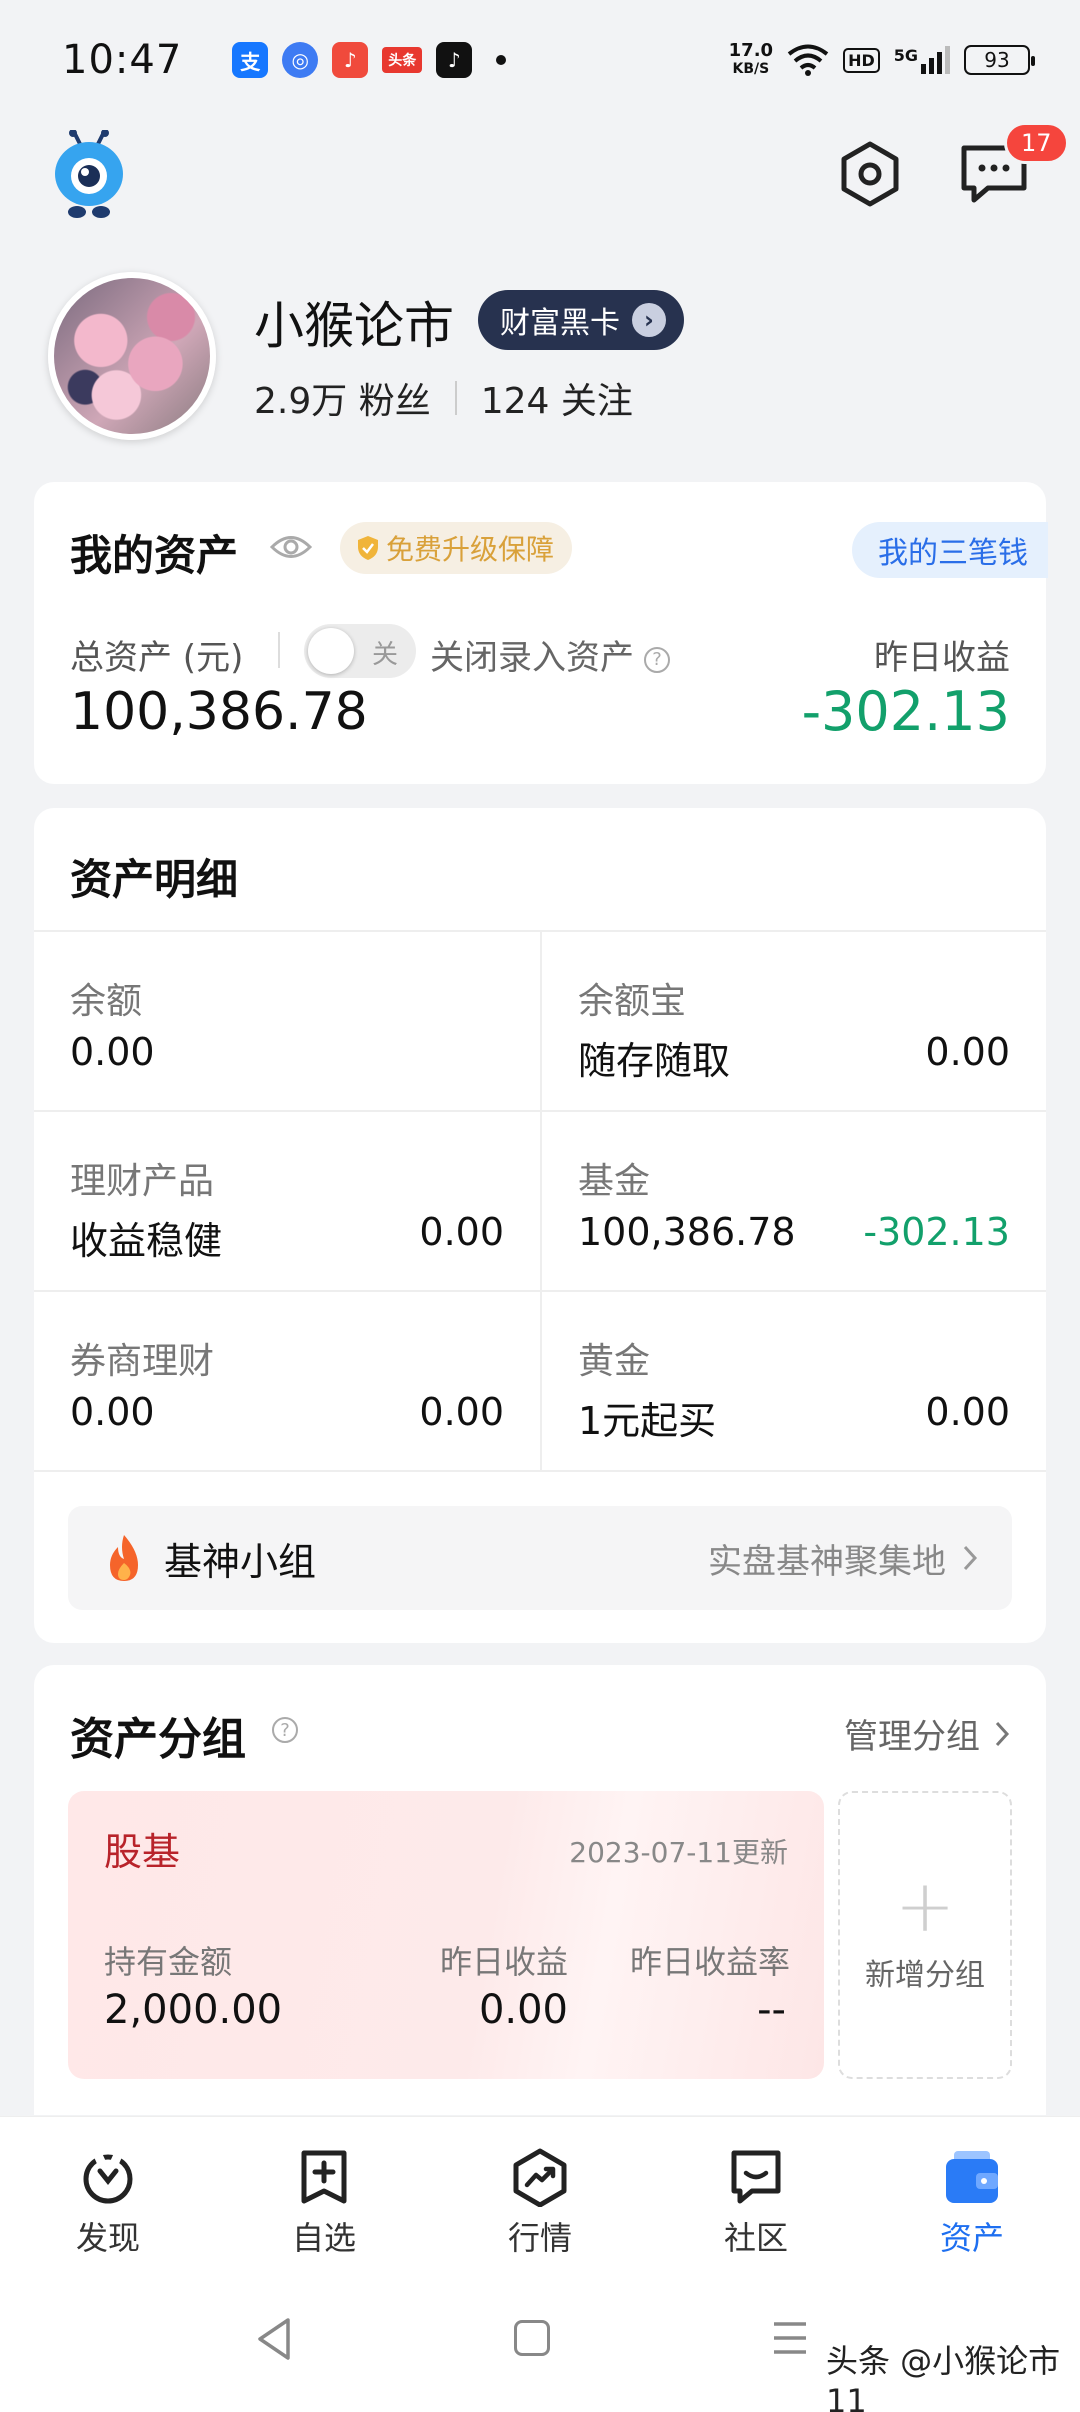 The height and width of the screenshot is (2412, 1080). What do you see at coordinates (925, 1975) in the screenshot?
I see `add-group-label: 新增分组` at bounding box center [925, 1975].